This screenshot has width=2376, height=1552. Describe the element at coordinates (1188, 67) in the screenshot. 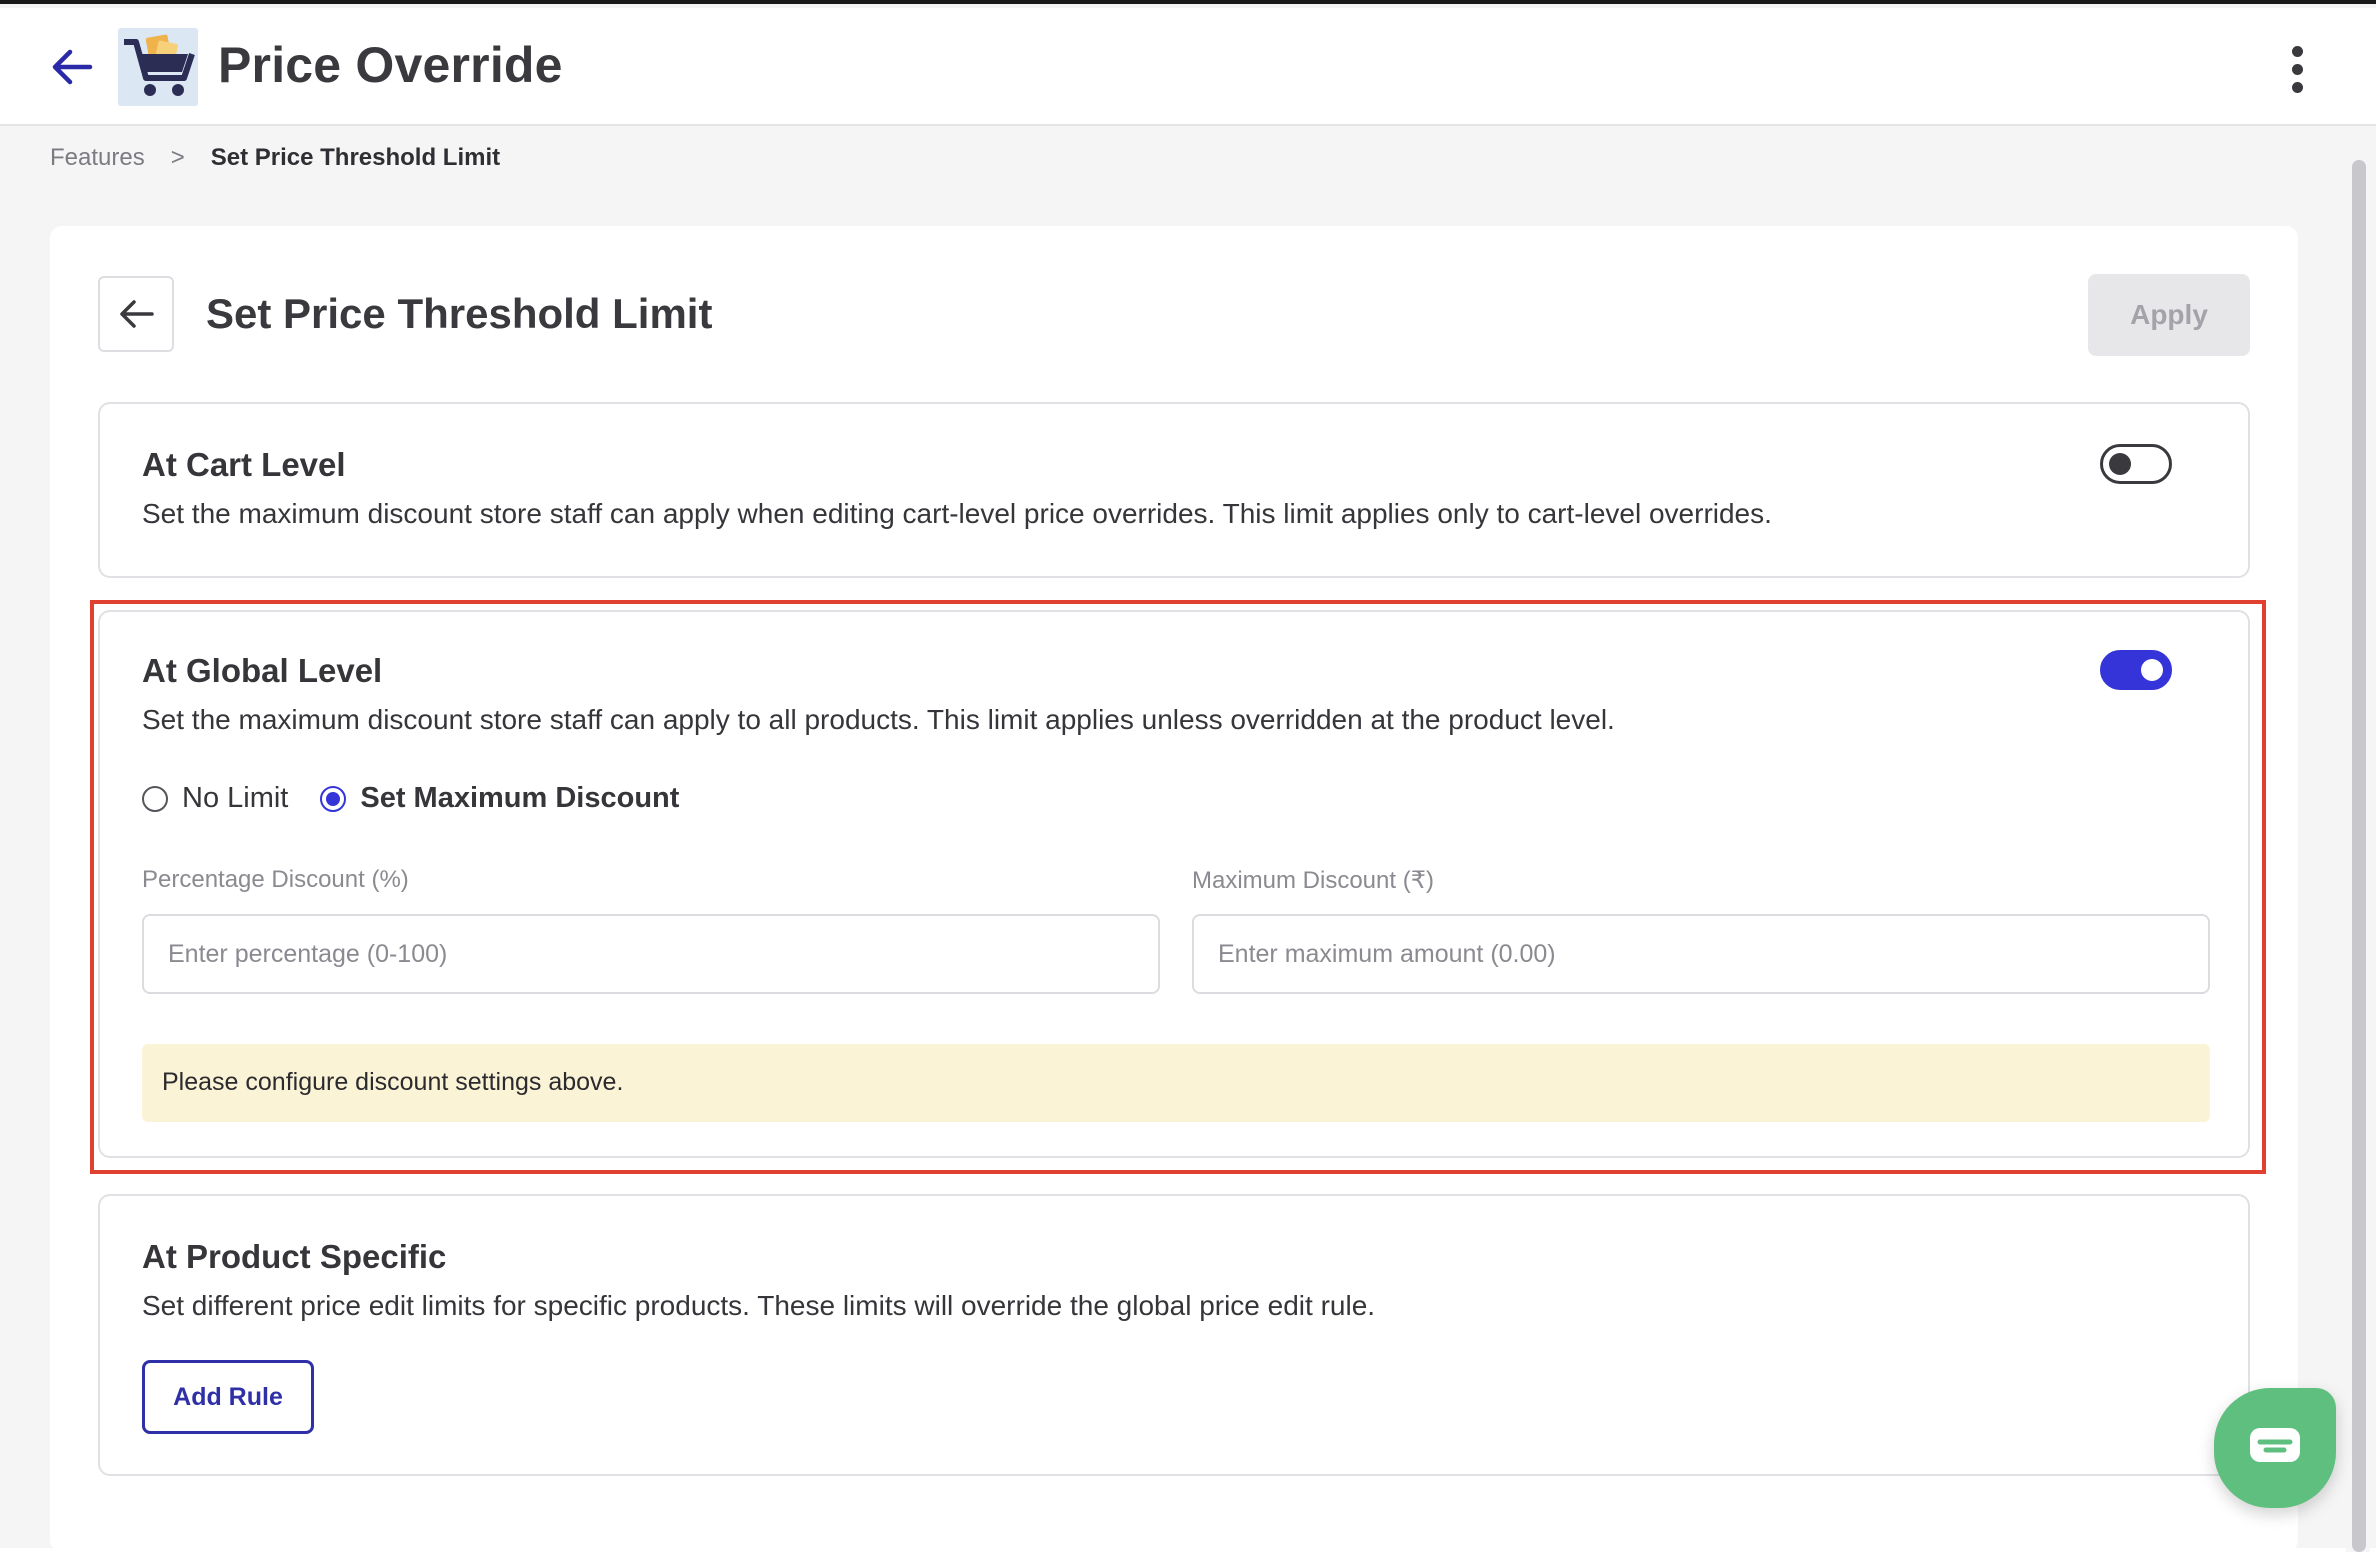

I see `top-bar: Price Override` at that location.